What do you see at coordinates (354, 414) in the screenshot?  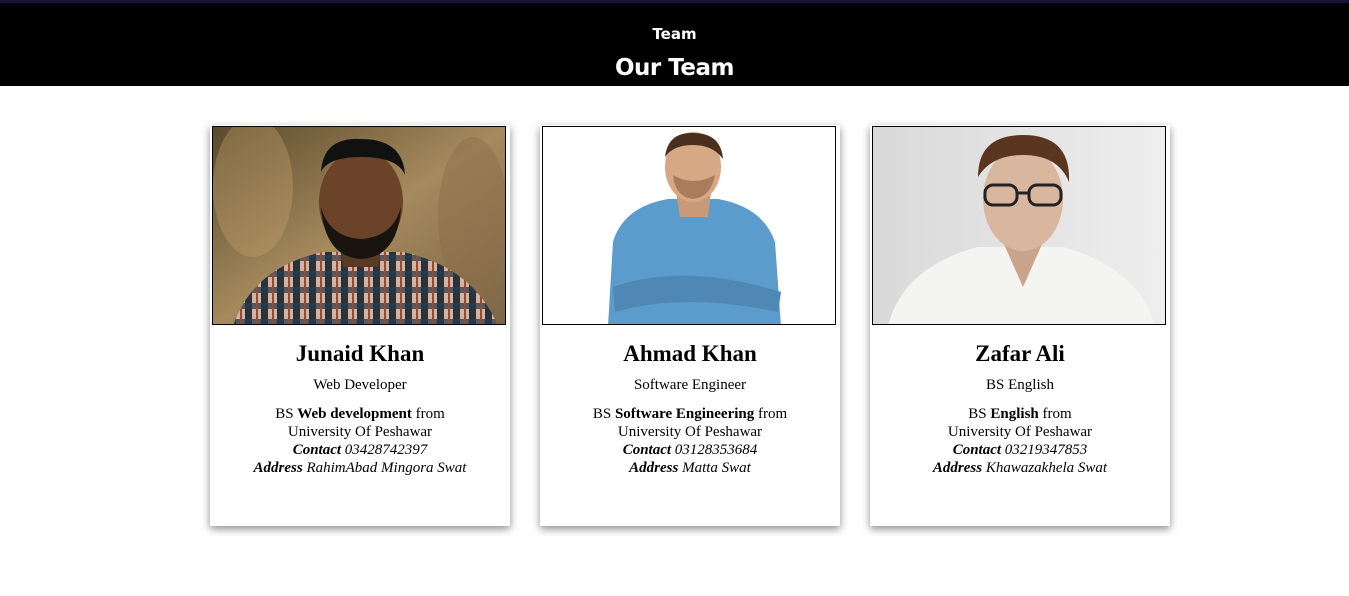 I see `degree-field: Web development` at bounding box center [354, 414].